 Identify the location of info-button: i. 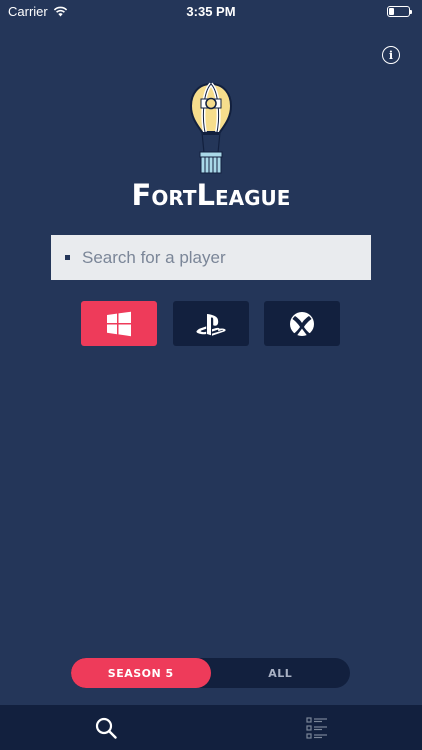
(391, 55).